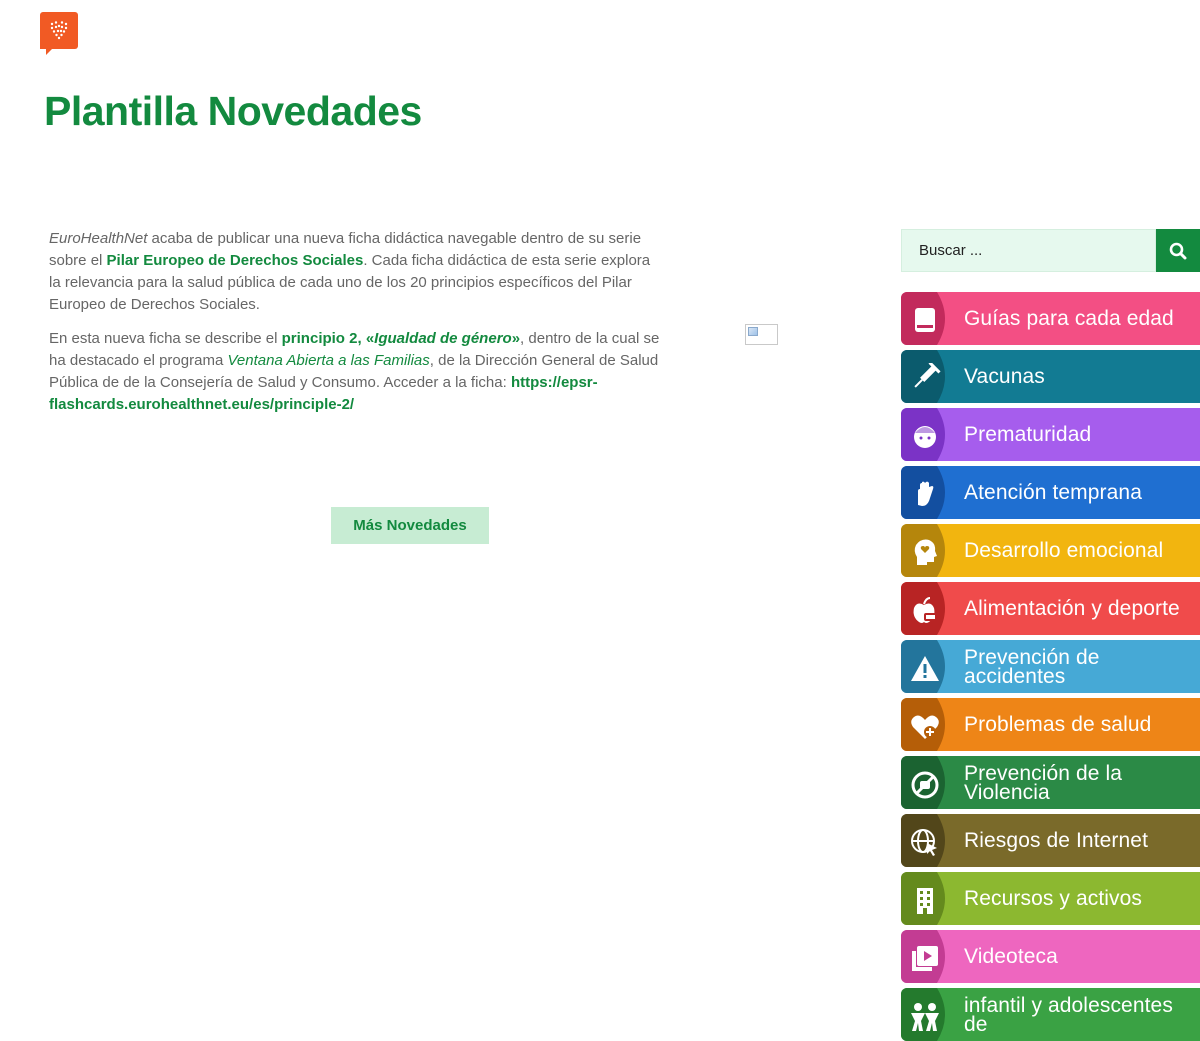  I want to click on pillar-link: Pilar Europeo de Derechos Sociales, so click(235, 260).